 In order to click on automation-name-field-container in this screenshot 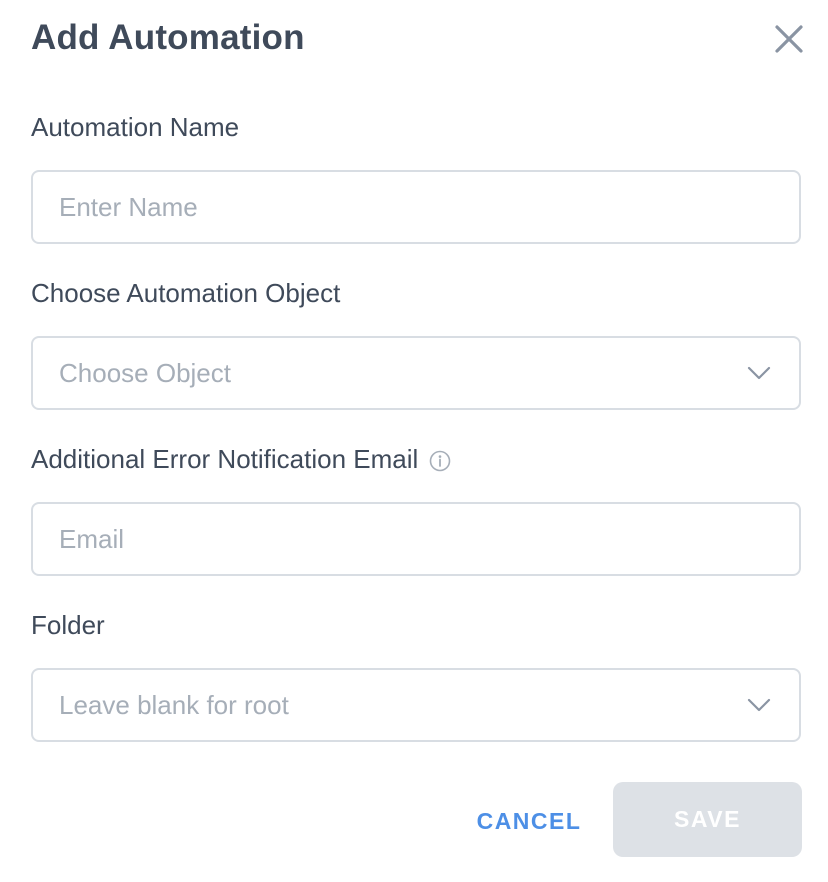, I will do `click(416, 207)`.